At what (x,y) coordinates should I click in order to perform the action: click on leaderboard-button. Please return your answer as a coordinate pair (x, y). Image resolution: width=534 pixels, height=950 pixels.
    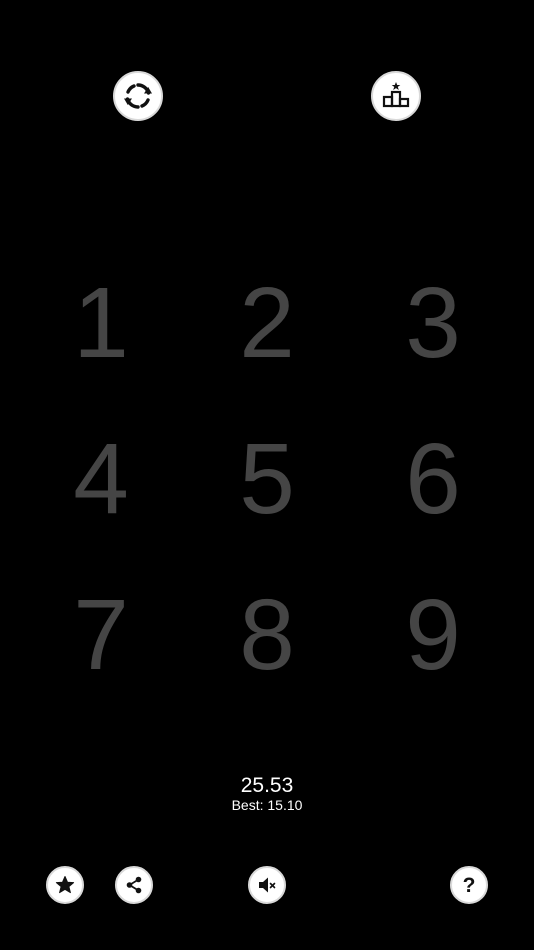
    Looking at the image, I should click on (396, 96).